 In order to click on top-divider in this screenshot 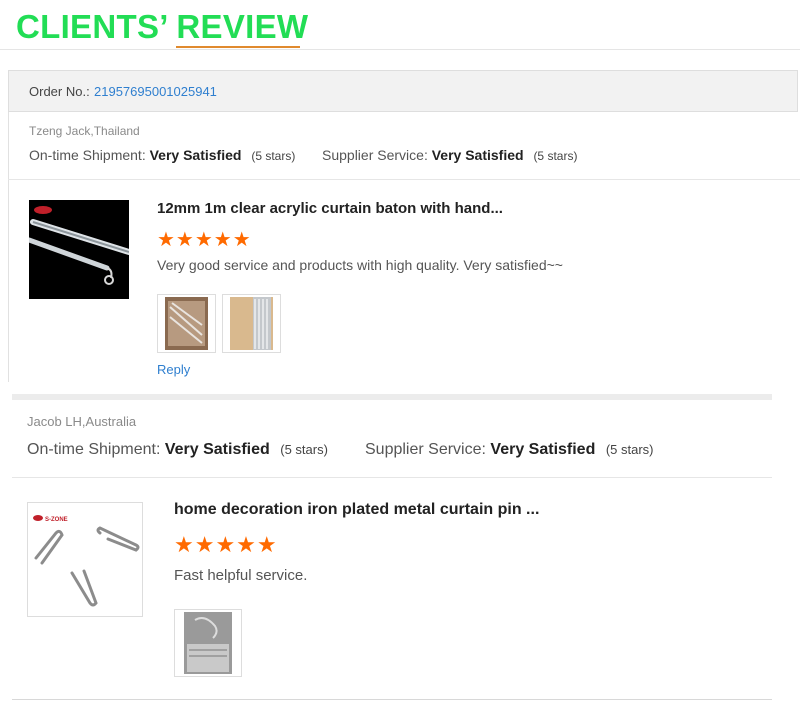, I will do `click(400, 49)`.